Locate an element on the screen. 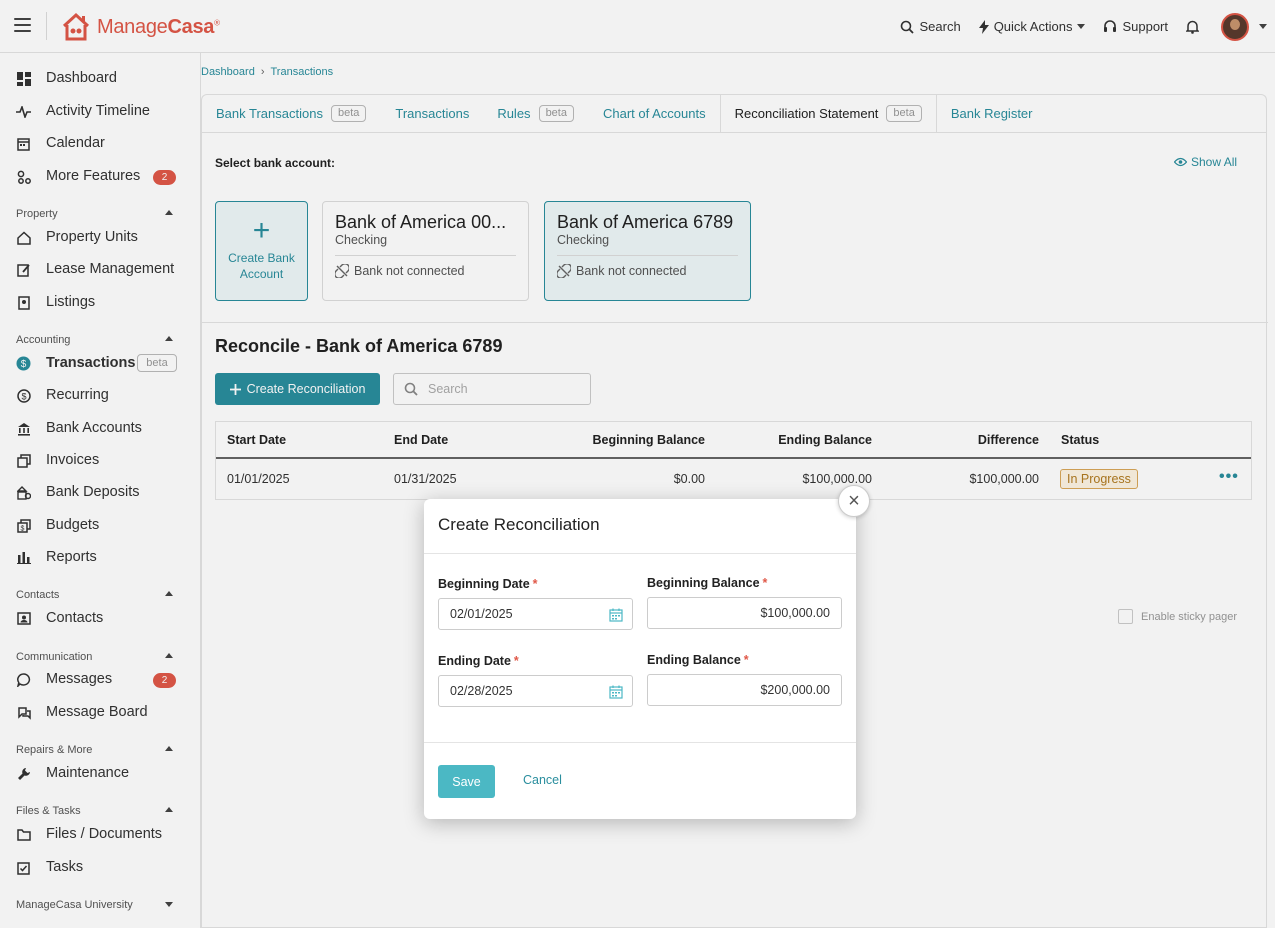 The height and width of the screenshot is (928, 1275). beginning-balance-label: Beginning Balance * is located at coordinates (707, 583).